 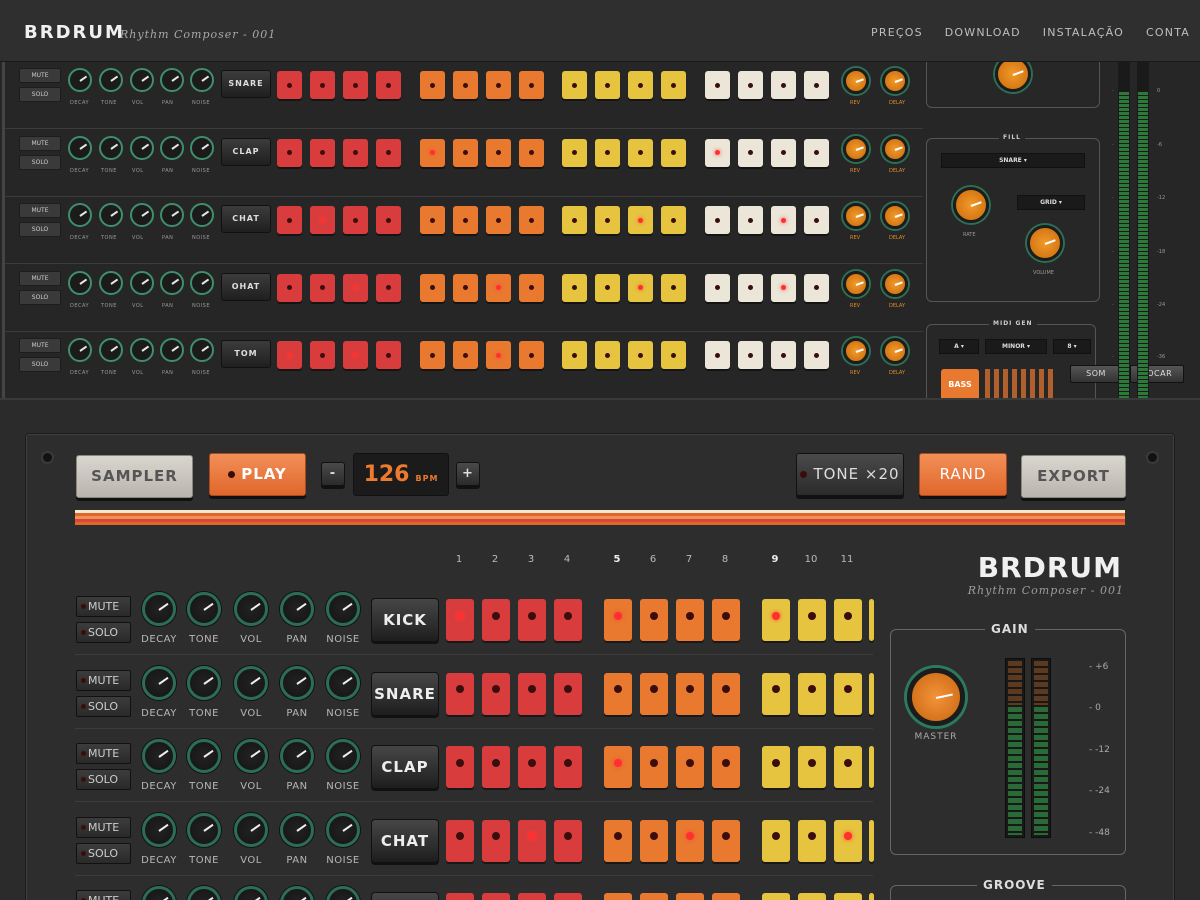 I want to click on track-name-button, so click(x=405, y=896).